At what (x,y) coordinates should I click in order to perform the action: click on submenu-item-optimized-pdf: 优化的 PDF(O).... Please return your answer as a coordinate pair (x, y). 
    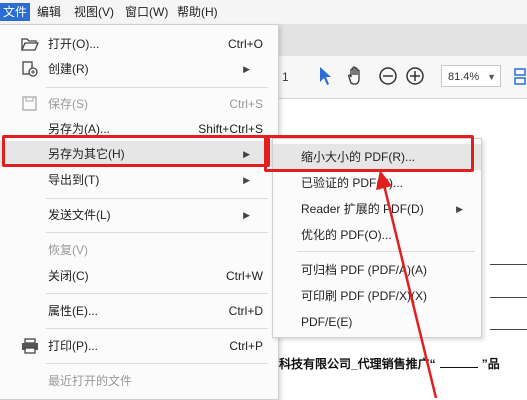
    Looking at the image, I should click on (377, 235).